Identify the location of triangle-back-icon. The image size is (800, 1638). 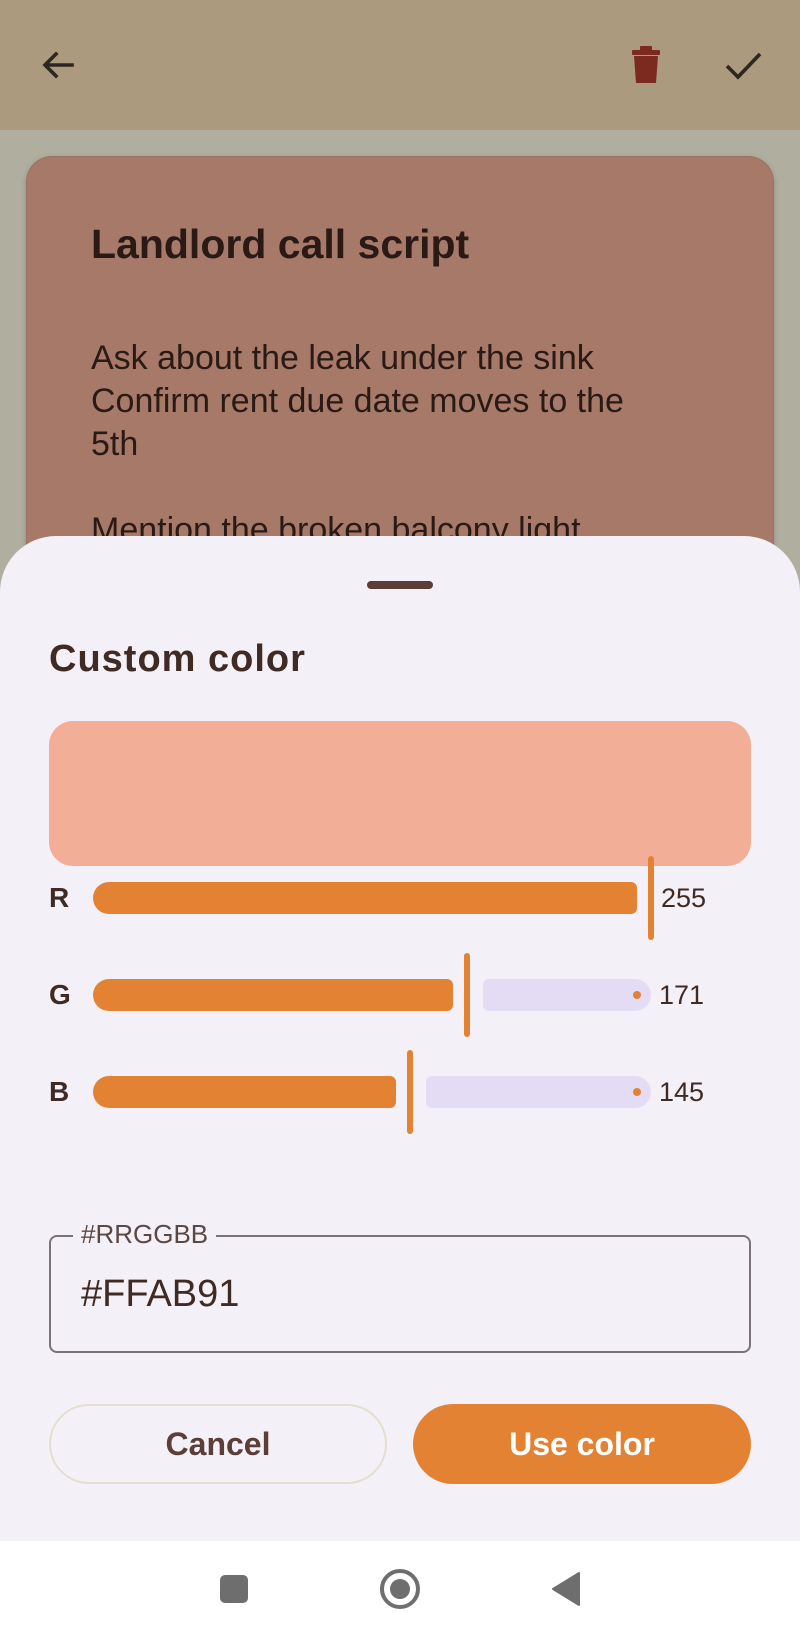
(566, 1589).